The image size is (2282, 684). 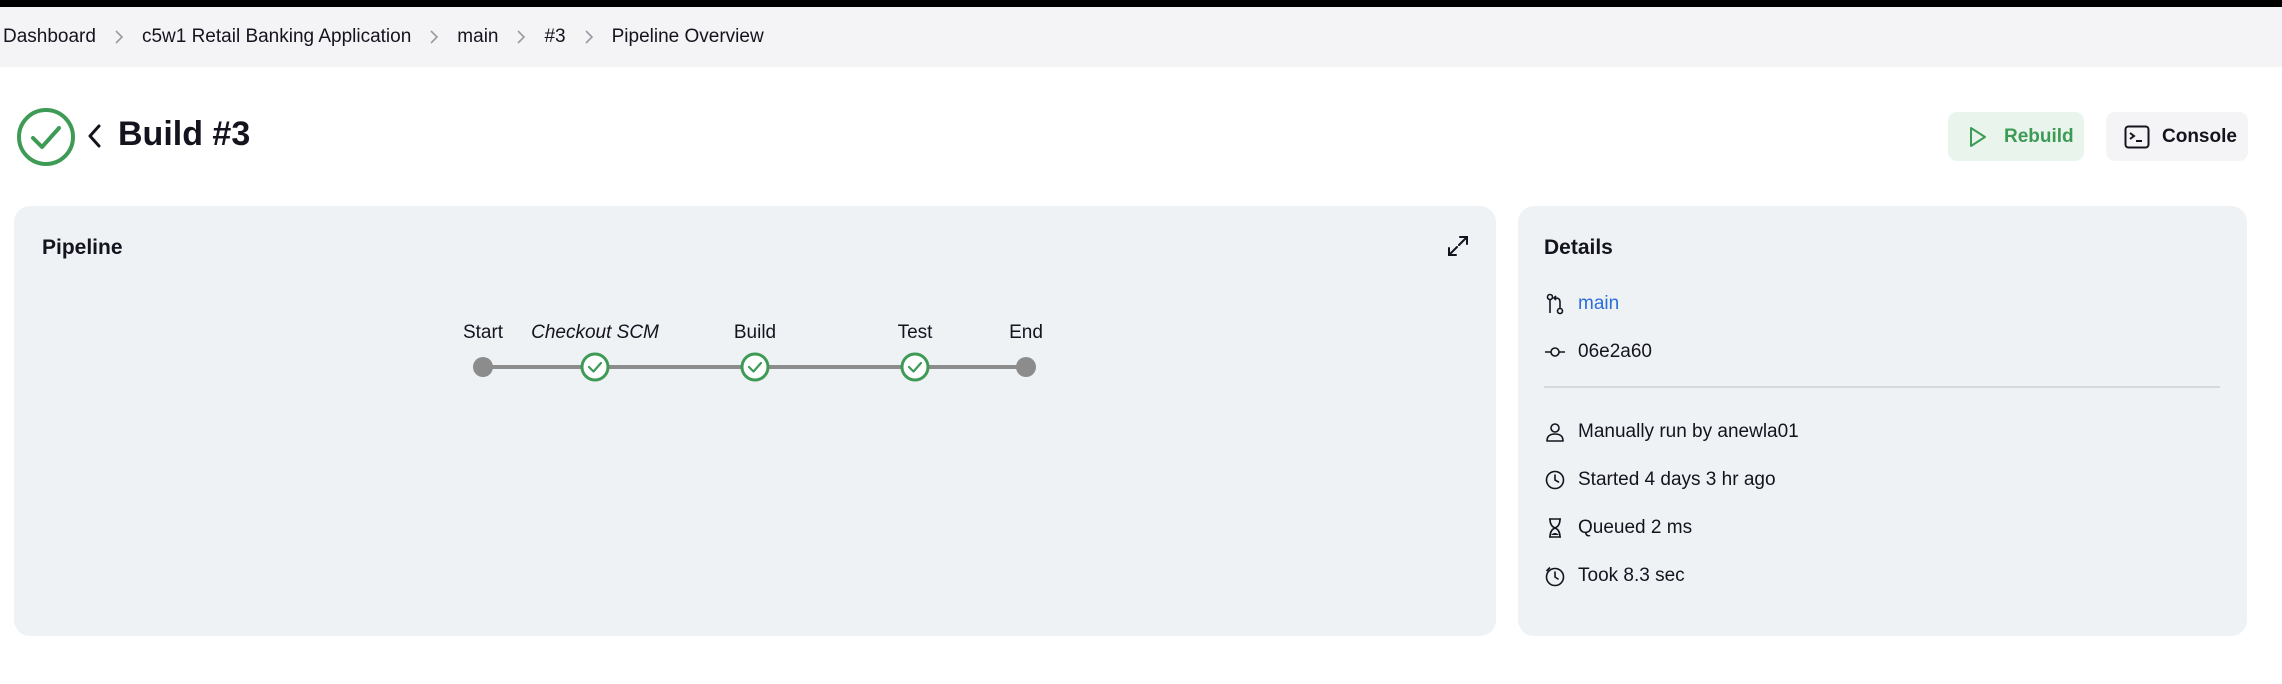 I want to click on branch-row: main, so click(x=1581, y=304).